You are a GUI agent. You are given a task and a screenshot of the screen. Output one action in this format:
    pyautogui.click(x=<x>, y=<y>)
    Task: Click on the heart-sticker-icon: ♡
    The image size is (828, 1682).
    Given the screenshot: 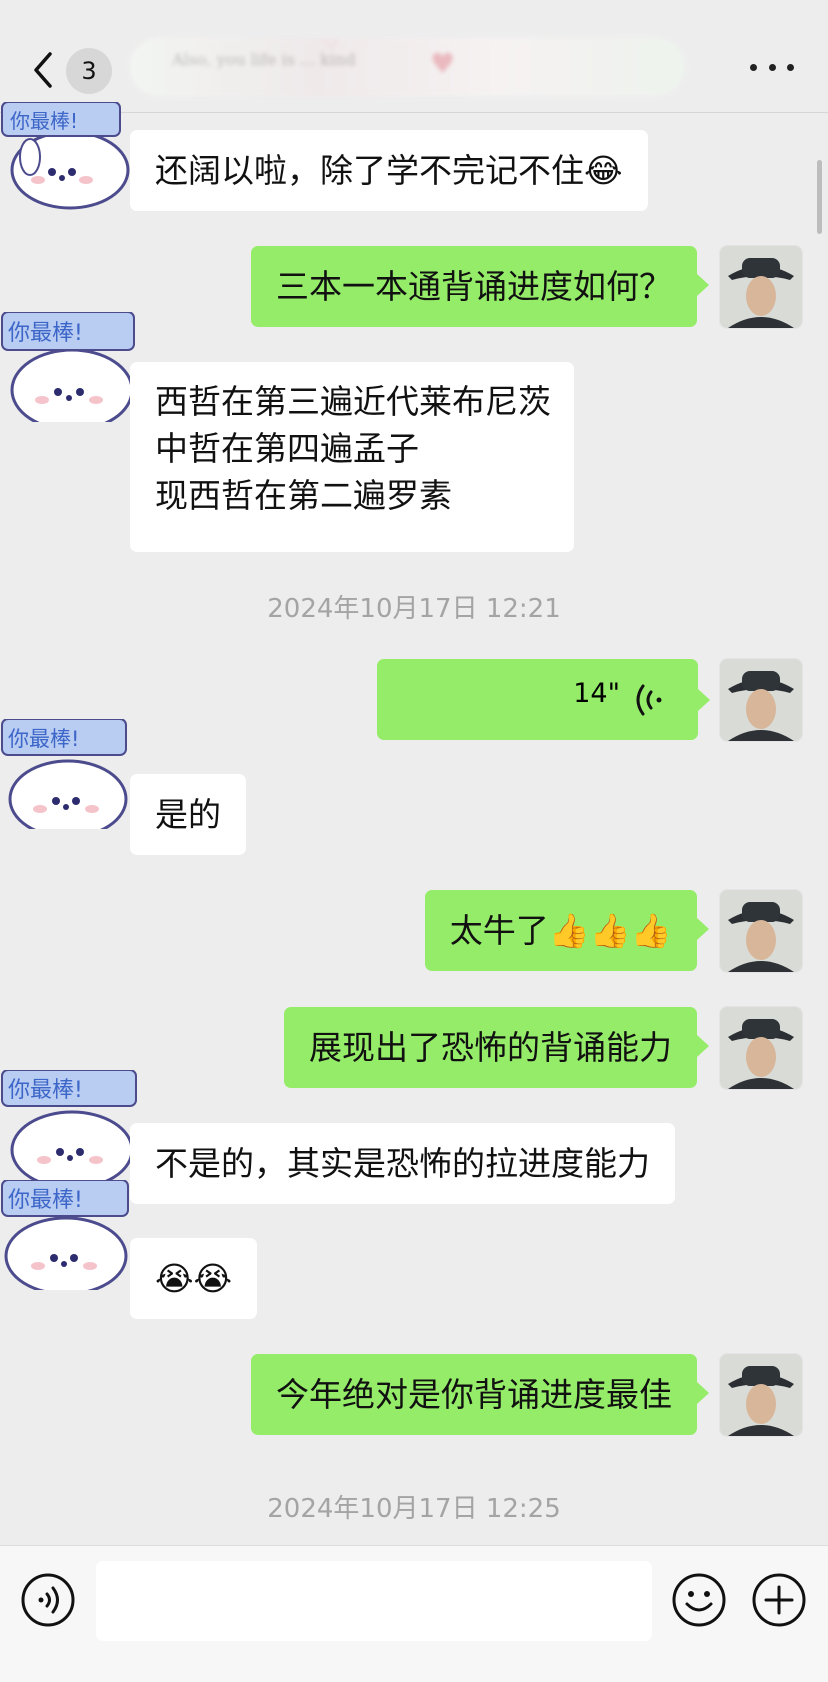 What is the action you would take?
    pyautogui.click(x=331, y=45)
    